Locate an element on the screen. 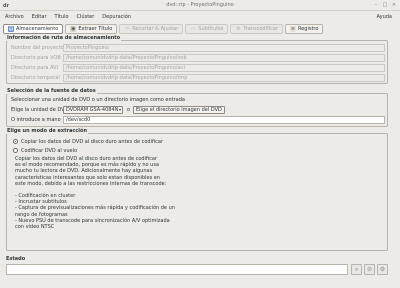 This screenshot has width=400, height=288. tab-label: Registro is located at coordinates (308, 29).